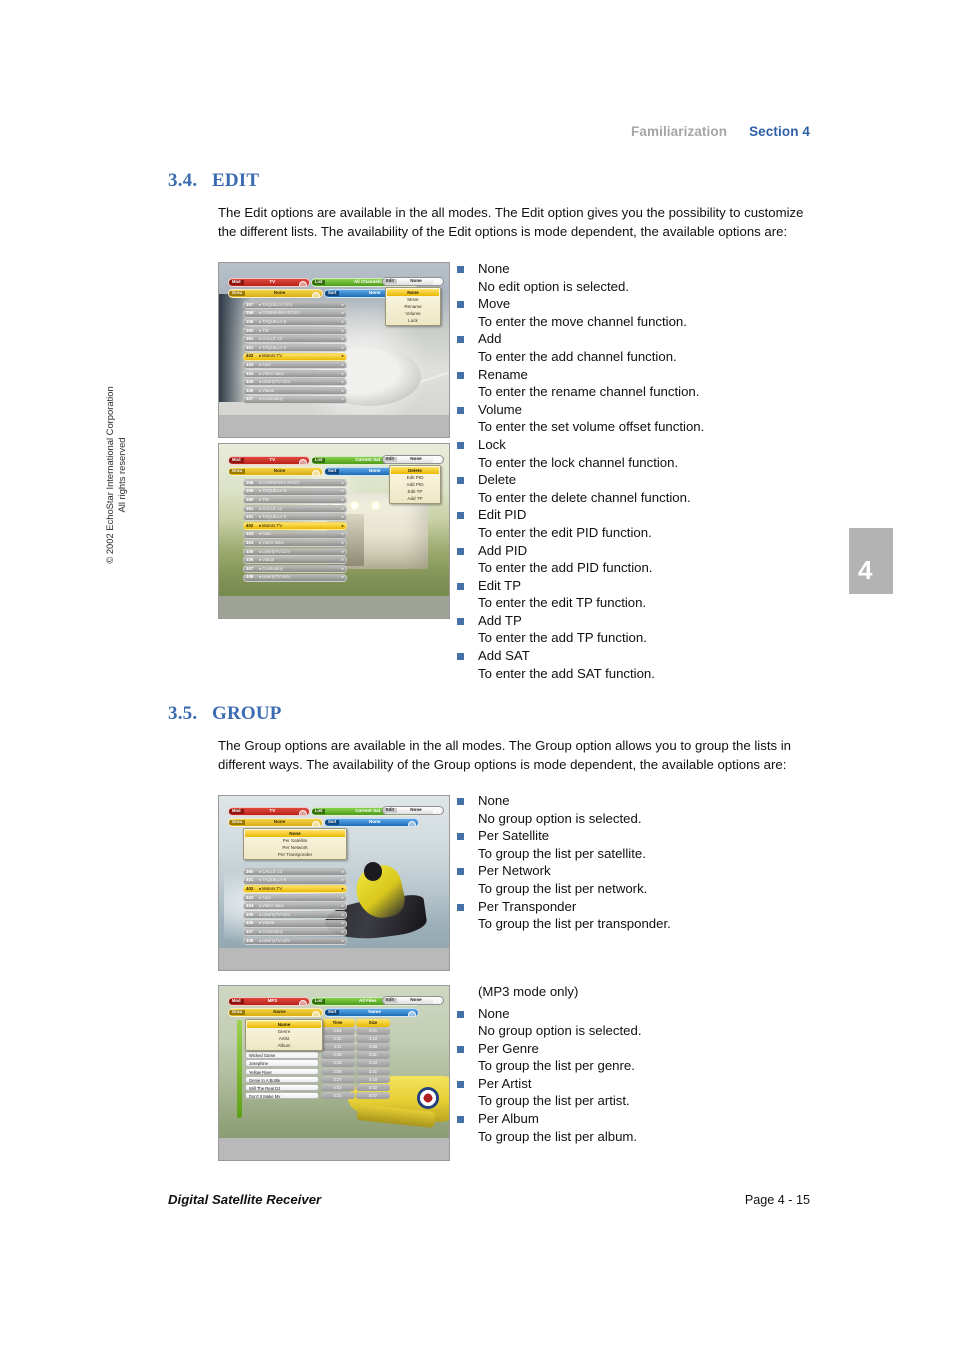 The width and height of the screenshot is (954, 1351). Describe the element at coordinates (239, 1069) in the screenshot. I see `mp3-scroll-indicator` at that location.